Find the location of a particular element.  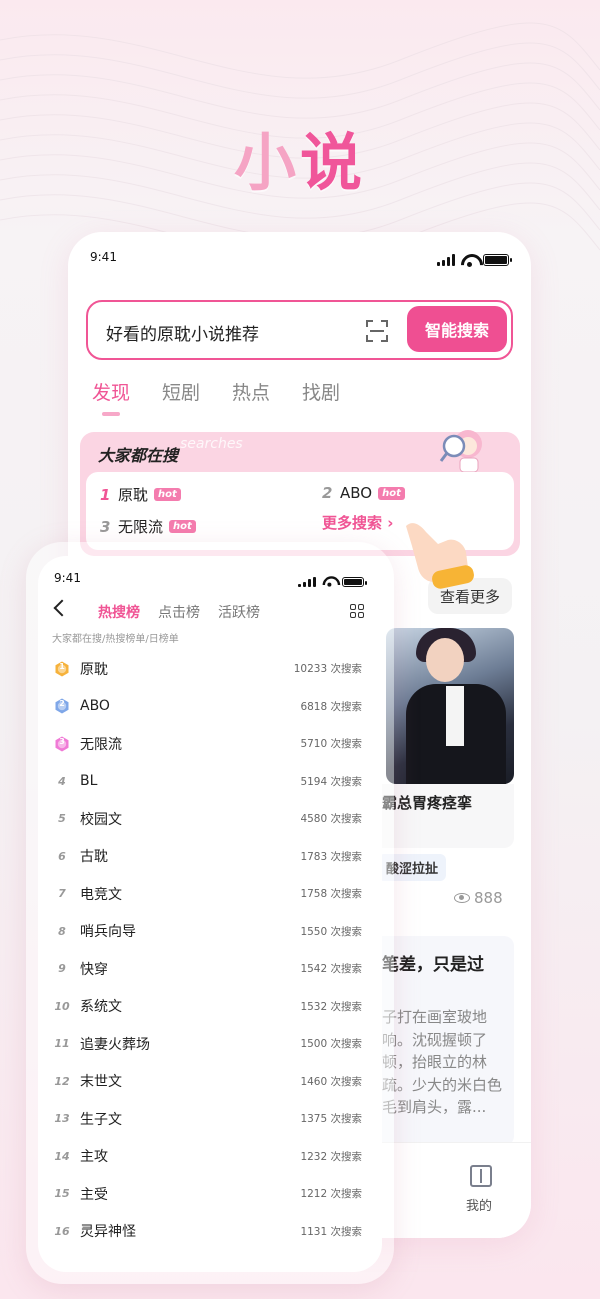

rank-search-count: 1532 次搜索 is located at coordinates (331, 1006).